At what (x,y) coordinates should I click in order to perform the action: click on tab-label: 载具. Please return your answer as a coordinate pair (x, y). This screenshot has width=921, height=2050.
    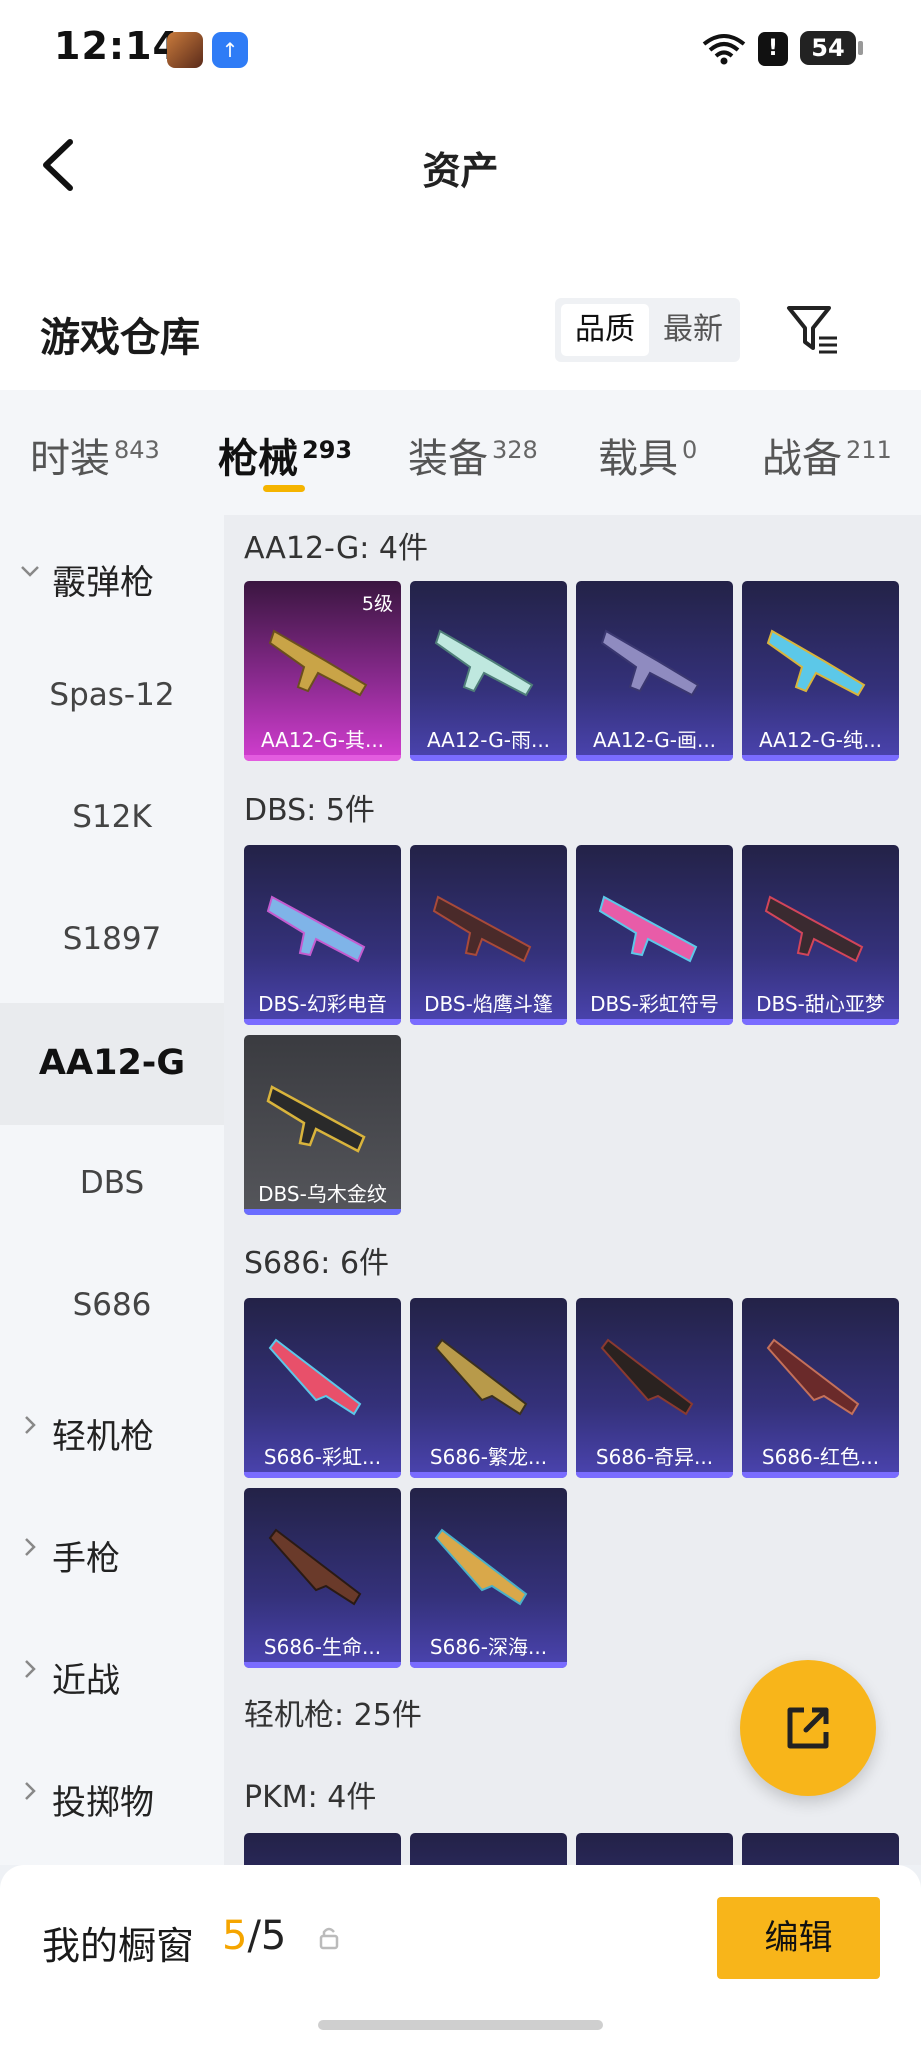
    Looking at the image, I should click on (638, 459).